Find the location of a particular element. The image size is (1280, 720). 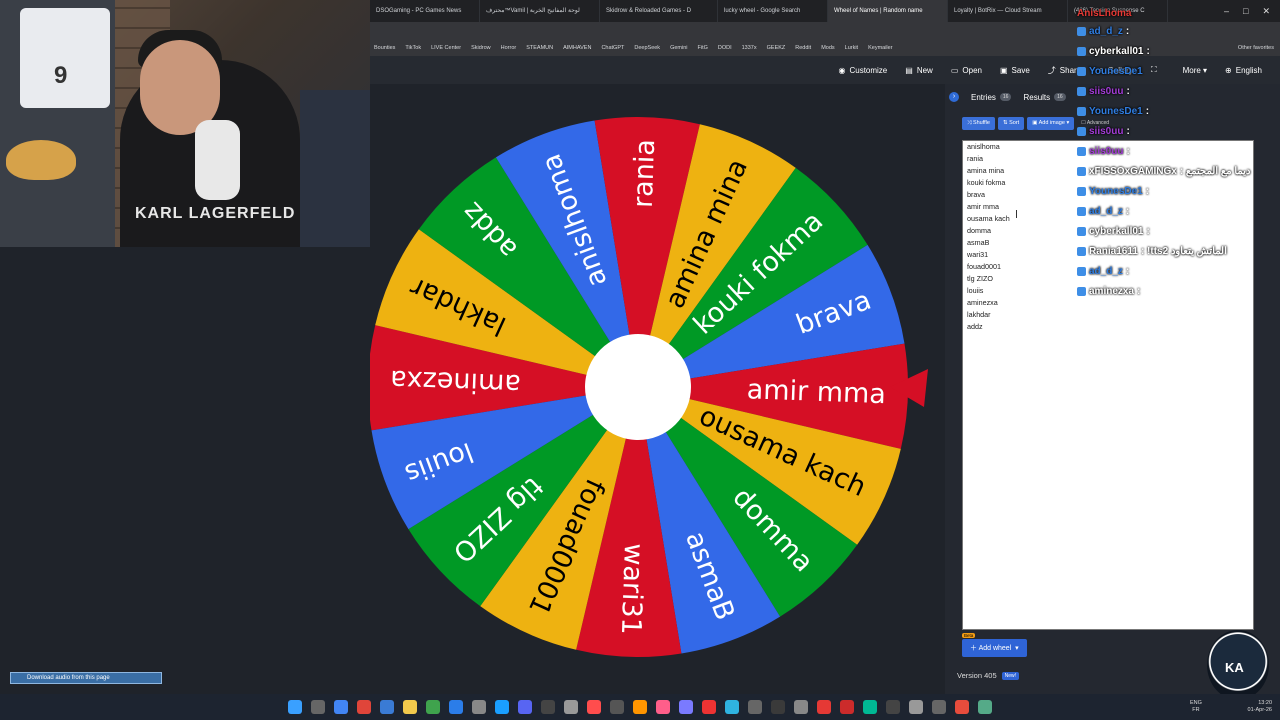

navbar-button-label: Customize is located at coordinates (868, 70).